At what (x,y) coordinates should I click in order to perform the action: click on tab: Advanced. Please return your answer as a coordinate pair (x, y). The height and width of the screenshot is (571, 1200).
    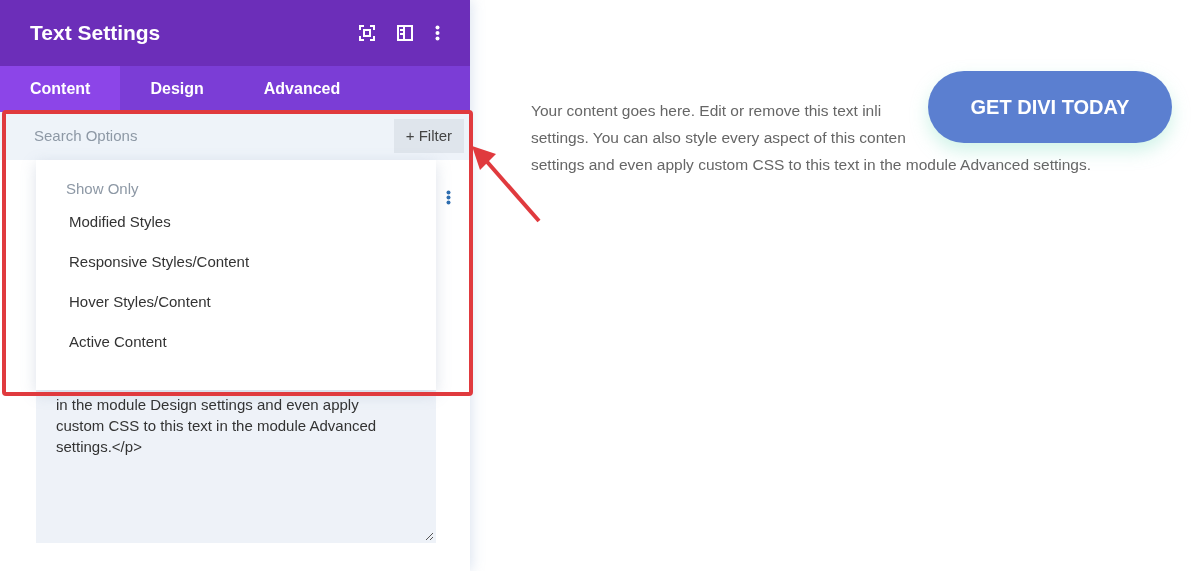
    Looking at the image, I should click on (302, 89).